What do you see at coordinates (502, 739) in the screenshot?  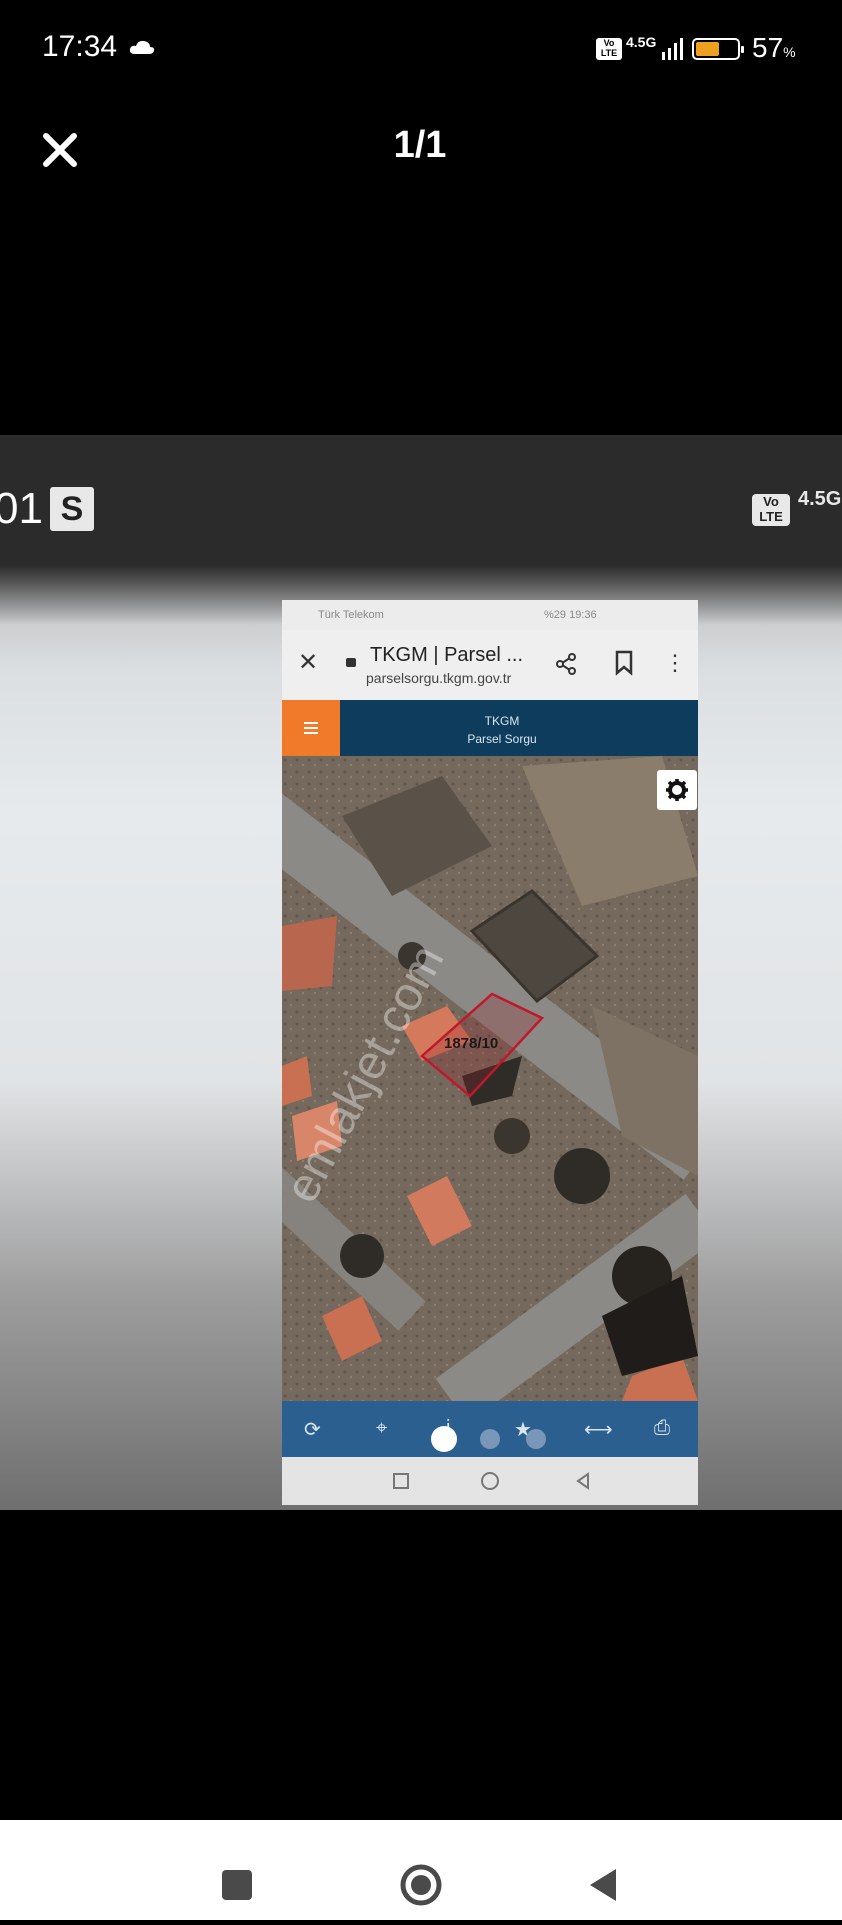 I see `brand-line2: Parsel Sorgu` at bounding box center [502, 739].